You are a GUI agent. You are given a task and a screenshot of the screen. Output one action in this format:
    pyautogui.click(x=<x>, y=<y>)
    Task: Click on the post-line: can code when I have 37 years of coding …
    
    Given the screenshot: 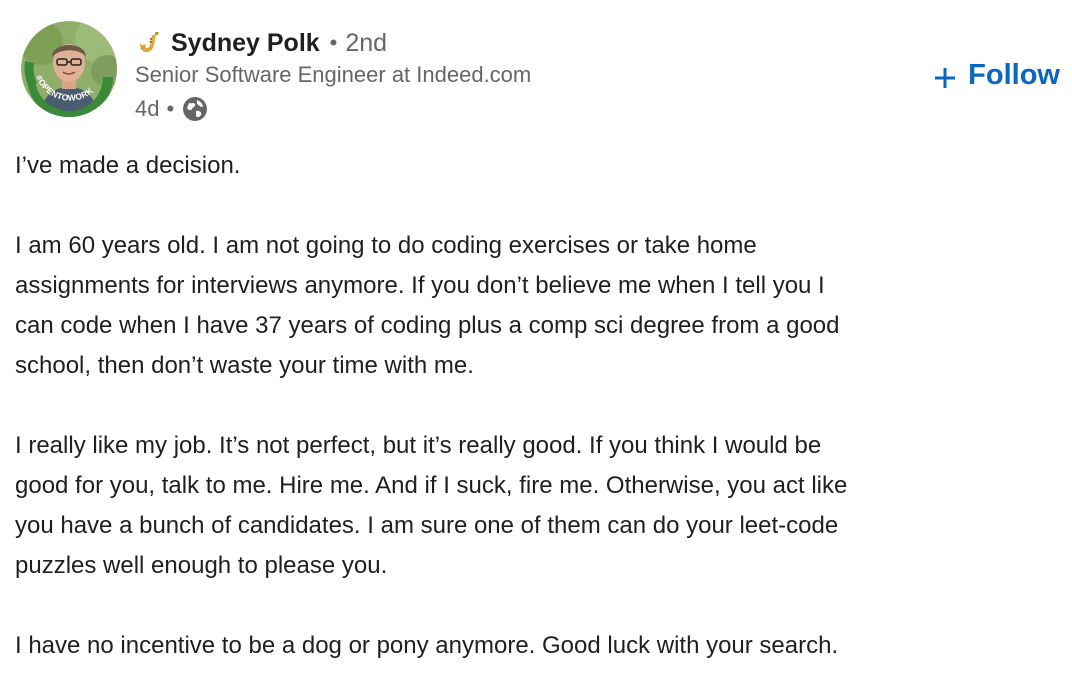 What is the action you would take?
    pyautogui.click(x=427, y=325)
    